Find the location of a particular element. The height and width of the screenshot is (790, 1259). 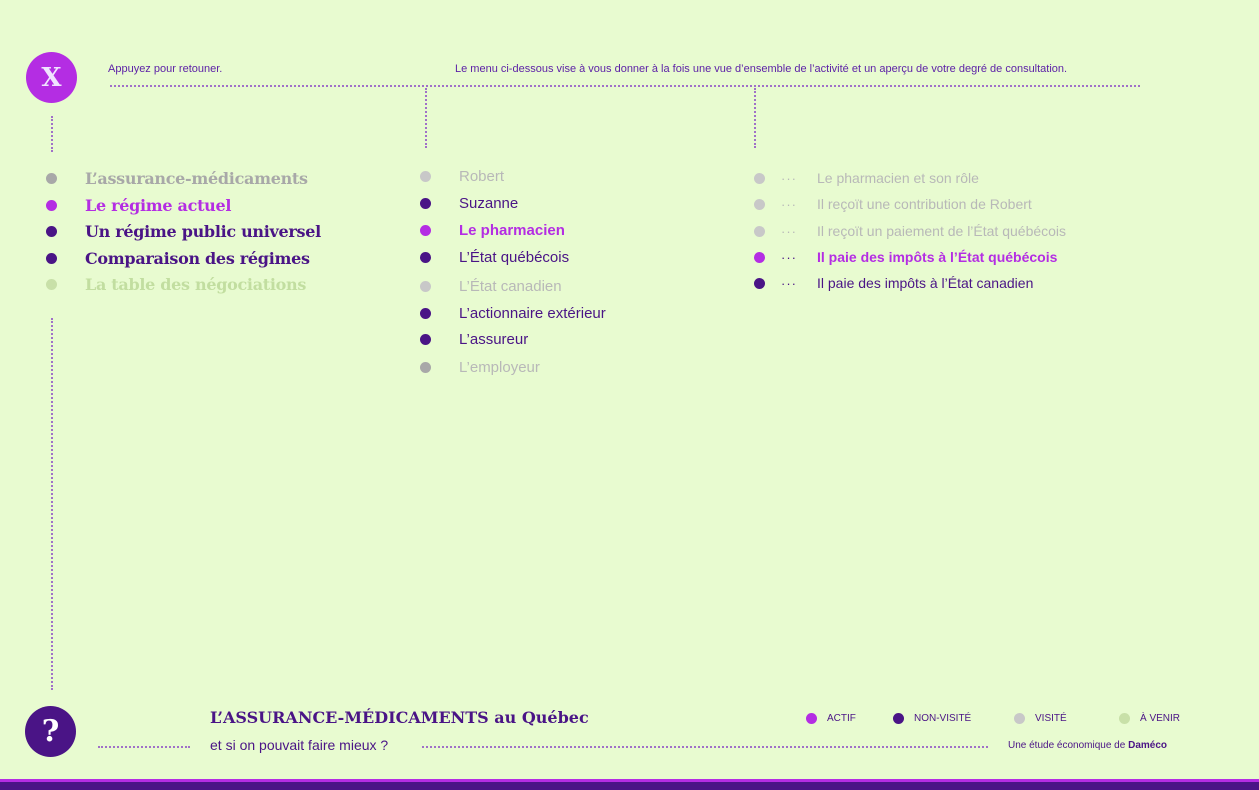

actor-item-etat-canadien: L’État canadien is located at coordinates (491, 286).